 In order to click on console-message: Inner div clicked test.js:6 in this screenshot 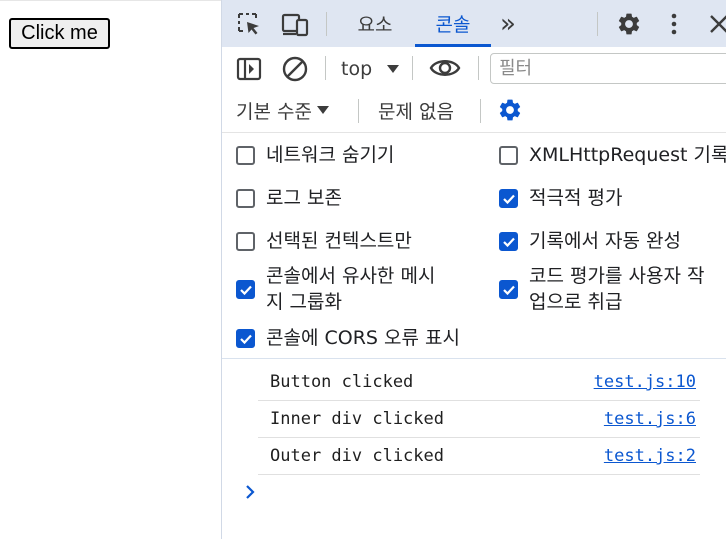, I will do `click(479, 419)`.